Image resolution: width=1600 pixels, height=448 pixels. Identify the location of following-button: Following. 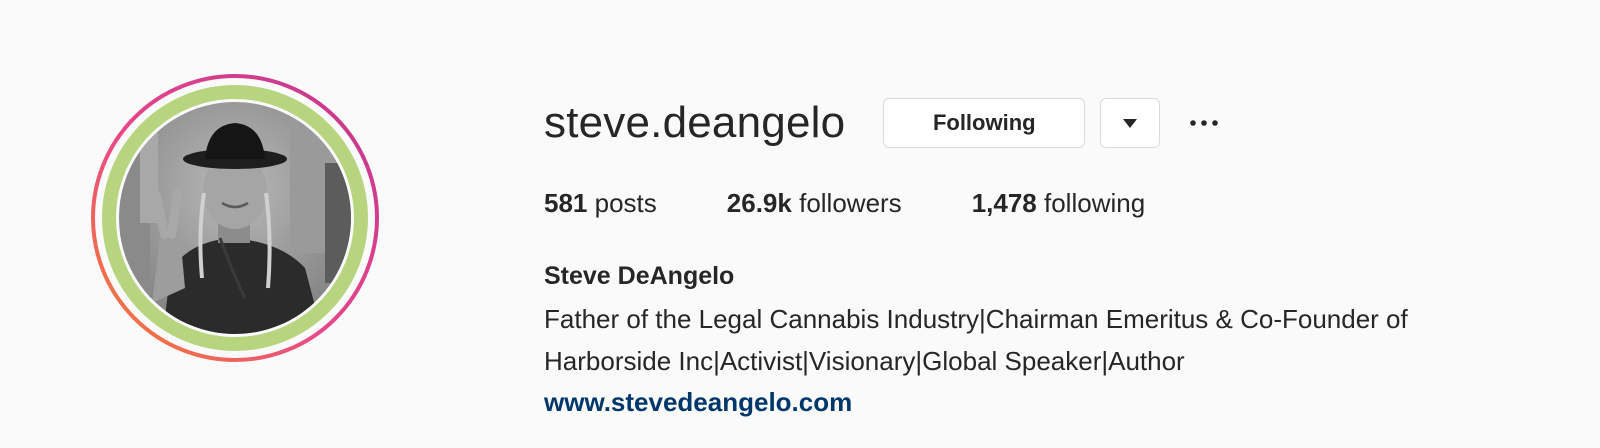
(984, 123).